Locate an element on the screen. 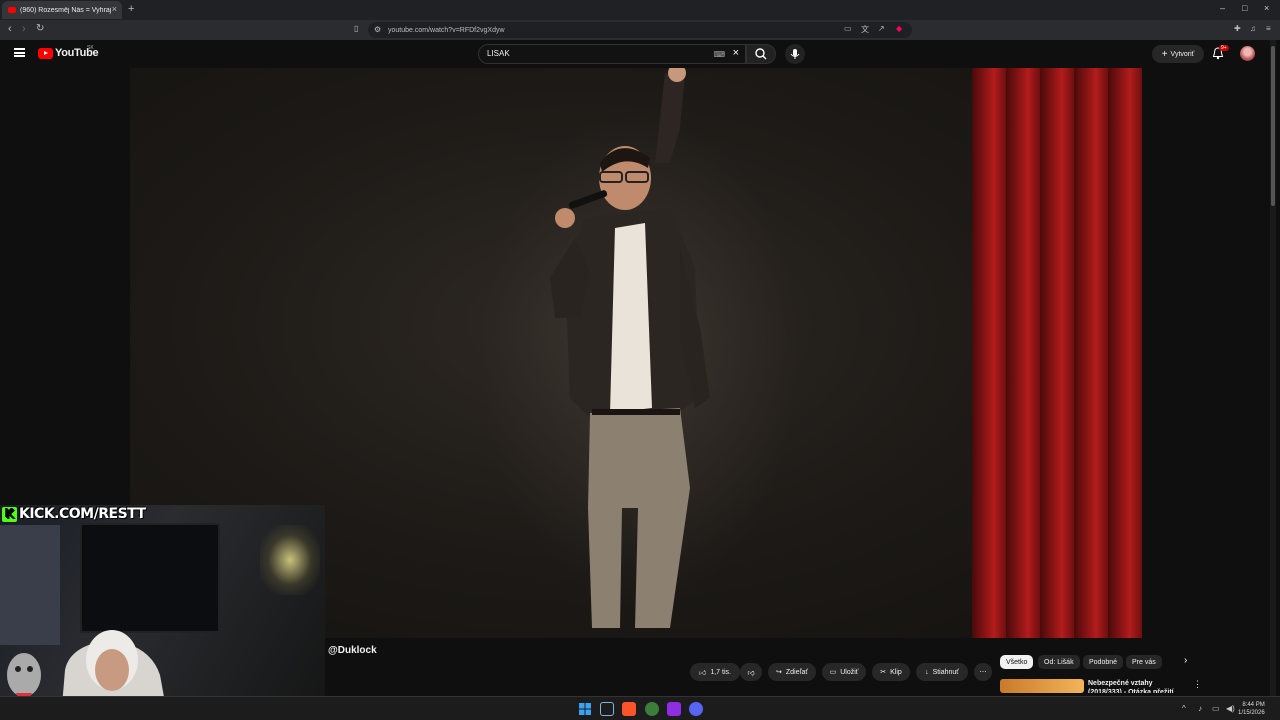  cast-icon: ▭ is located at coordinates (848, 28).